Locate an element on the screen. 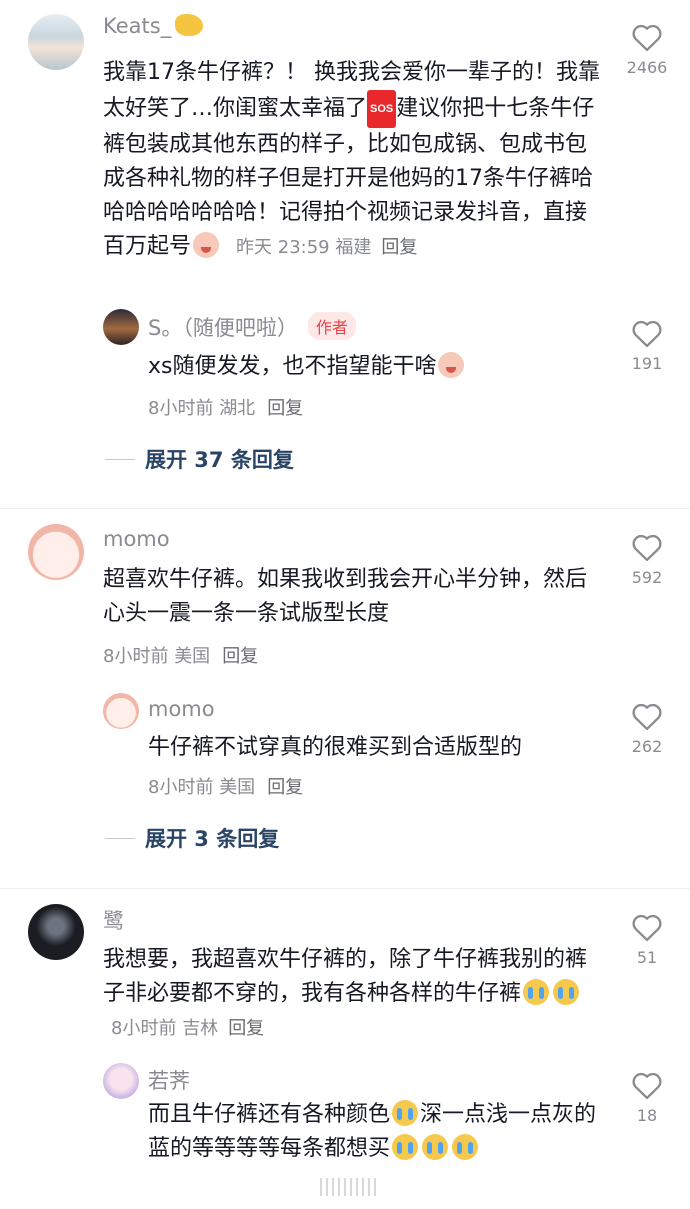 The height and width of the screenshot is (1209, 690). like-count: 51 is located at coordinates (647, 957).